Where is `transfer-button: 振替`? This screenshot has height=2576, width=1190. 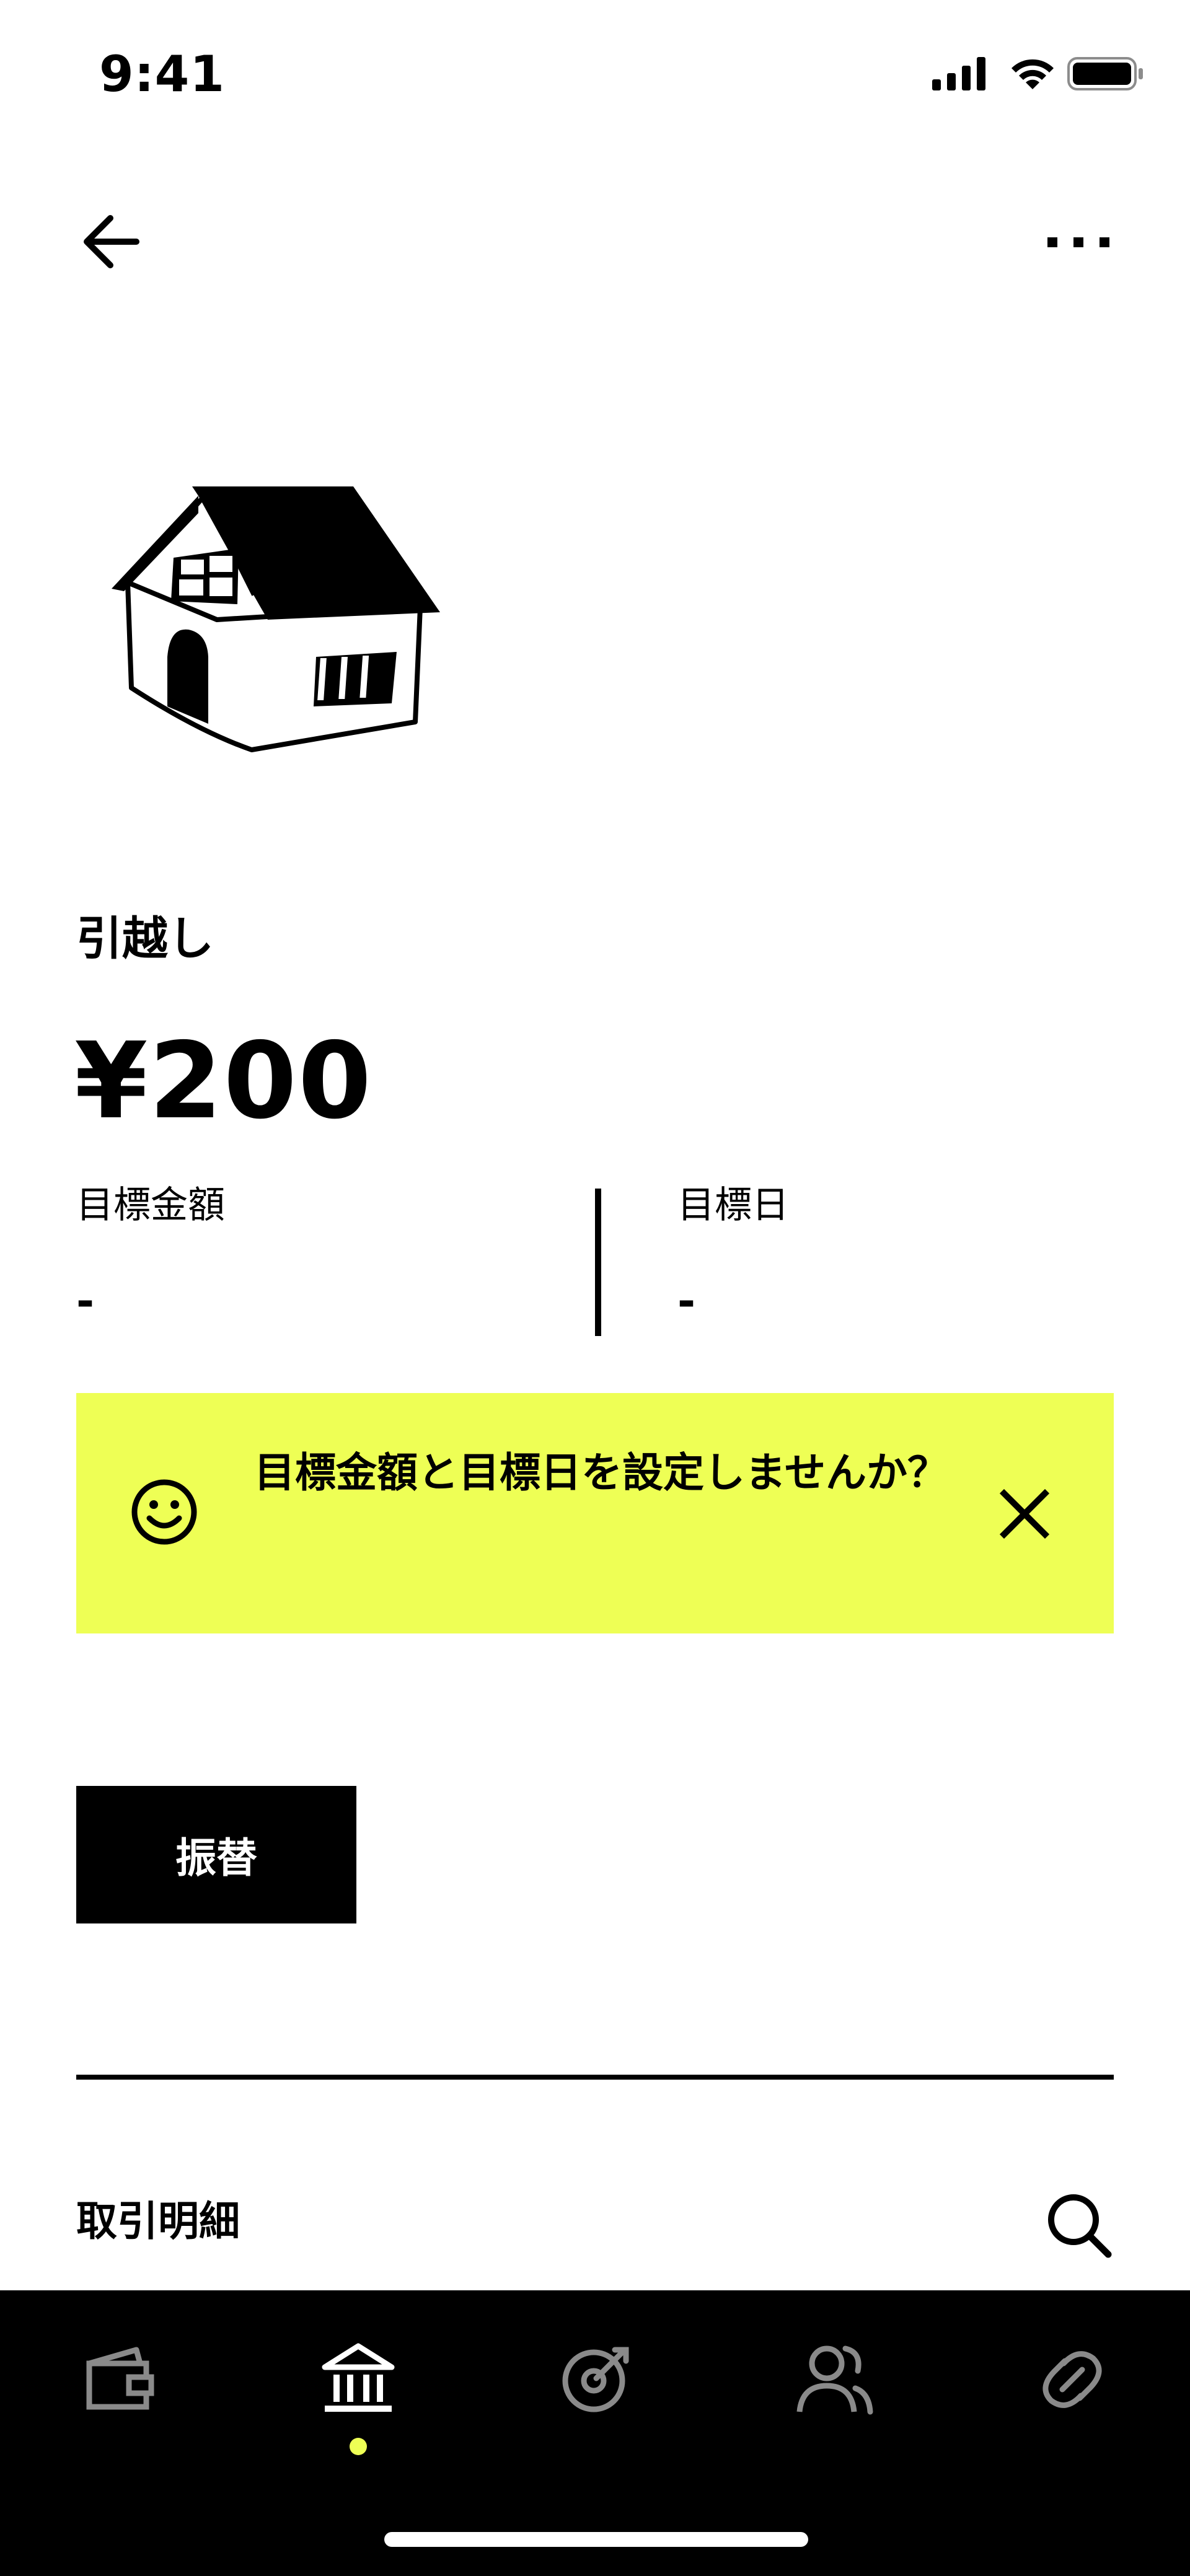 transfer-button: 振替 is located at coordinates (216, 1855).